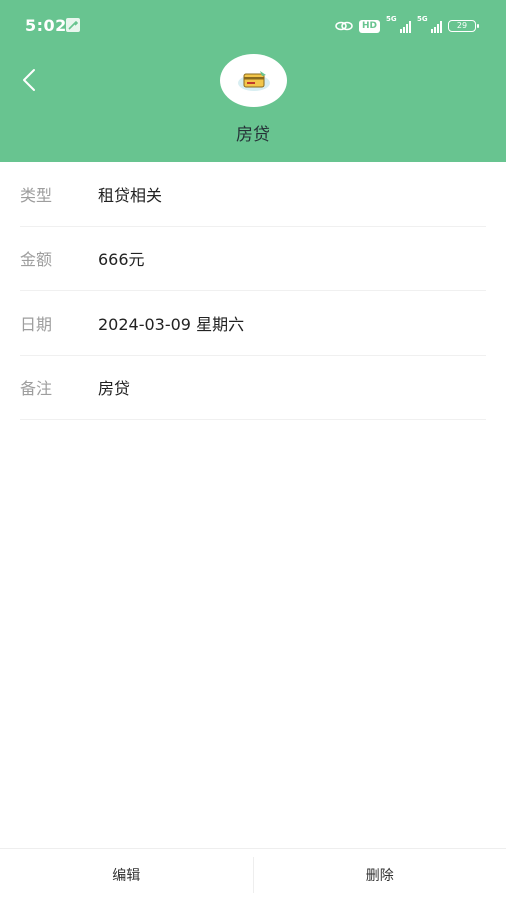  I want to click on hd-badge: HD, so click(369, 26).